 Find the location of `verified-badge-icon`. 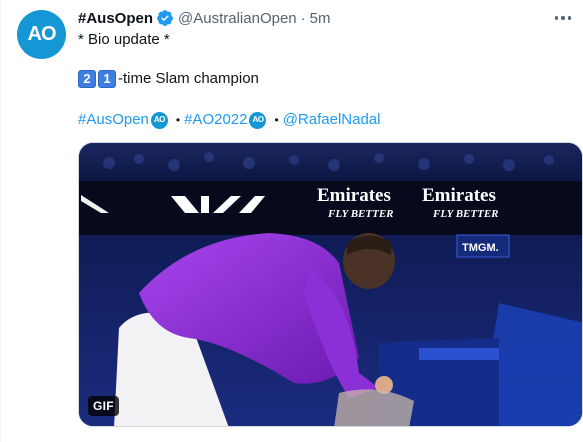

verified-badge-icon is located at coordinates (165, 18).